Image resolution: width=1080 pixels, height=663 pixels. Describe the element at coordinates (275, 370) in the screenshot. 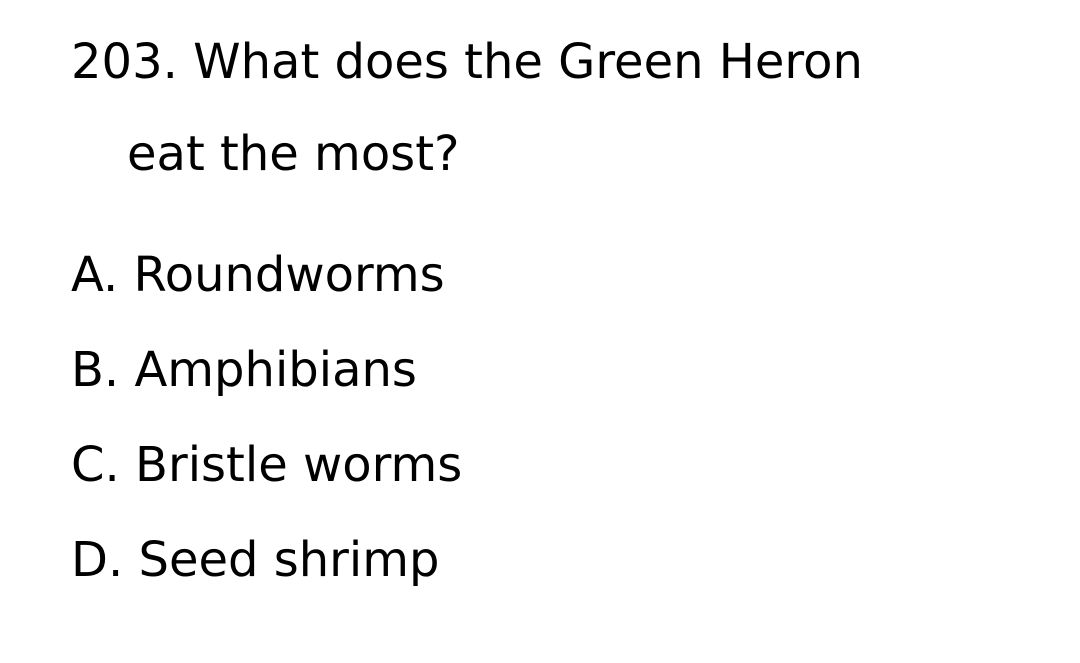

I see `option-text: Amphibians` at that location.